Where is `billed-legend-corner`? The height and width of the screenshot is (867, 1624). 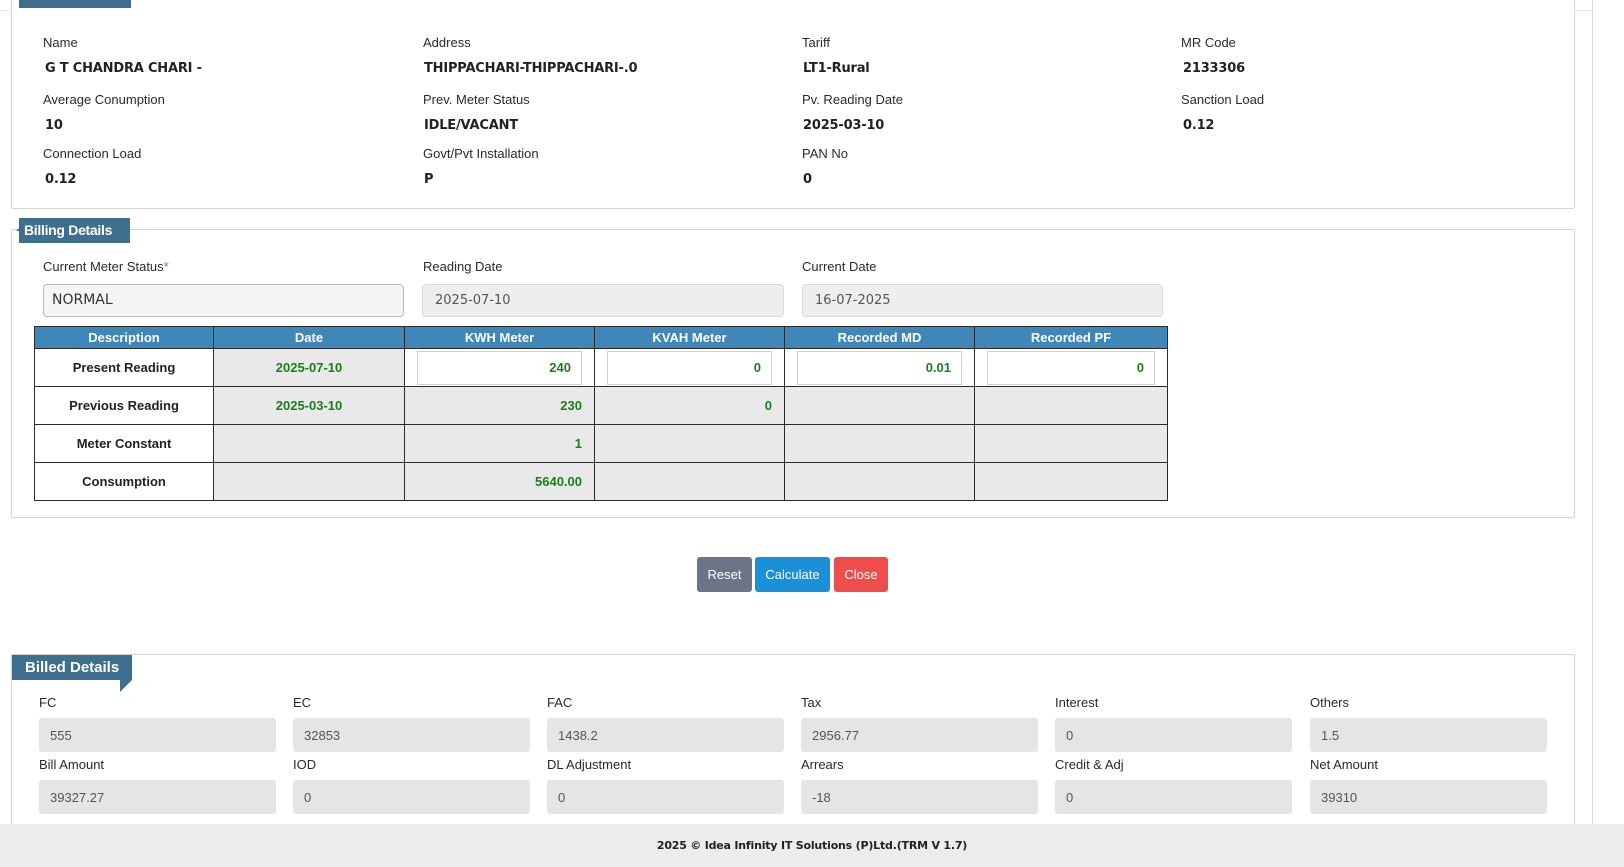
billed-legend-corner is located at coordinates (126, 686).